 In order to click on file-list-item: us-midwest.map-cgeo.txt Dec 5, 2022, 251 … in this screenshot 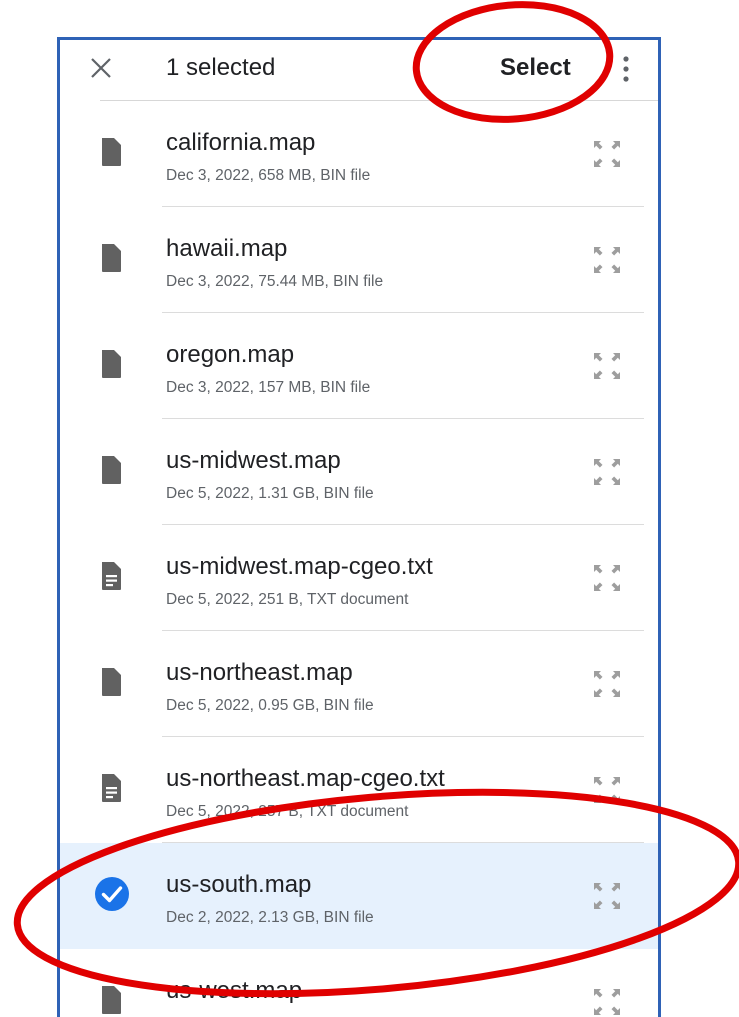, I will do `click(359, 578)`.